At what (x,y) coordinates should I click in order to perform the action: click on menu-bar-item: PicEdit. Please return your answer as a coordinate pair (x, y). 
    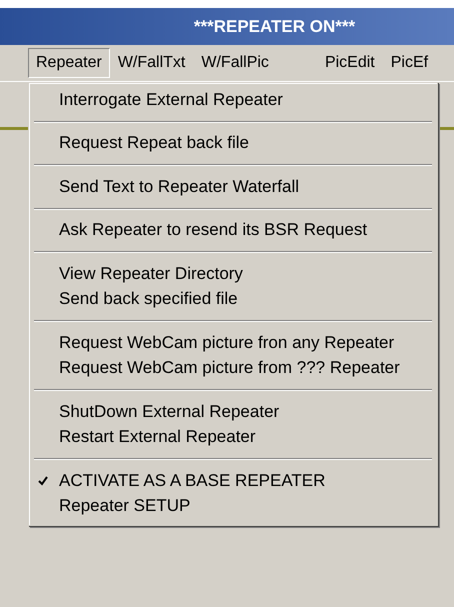
    Looking at the image, I should click on (349, 63).